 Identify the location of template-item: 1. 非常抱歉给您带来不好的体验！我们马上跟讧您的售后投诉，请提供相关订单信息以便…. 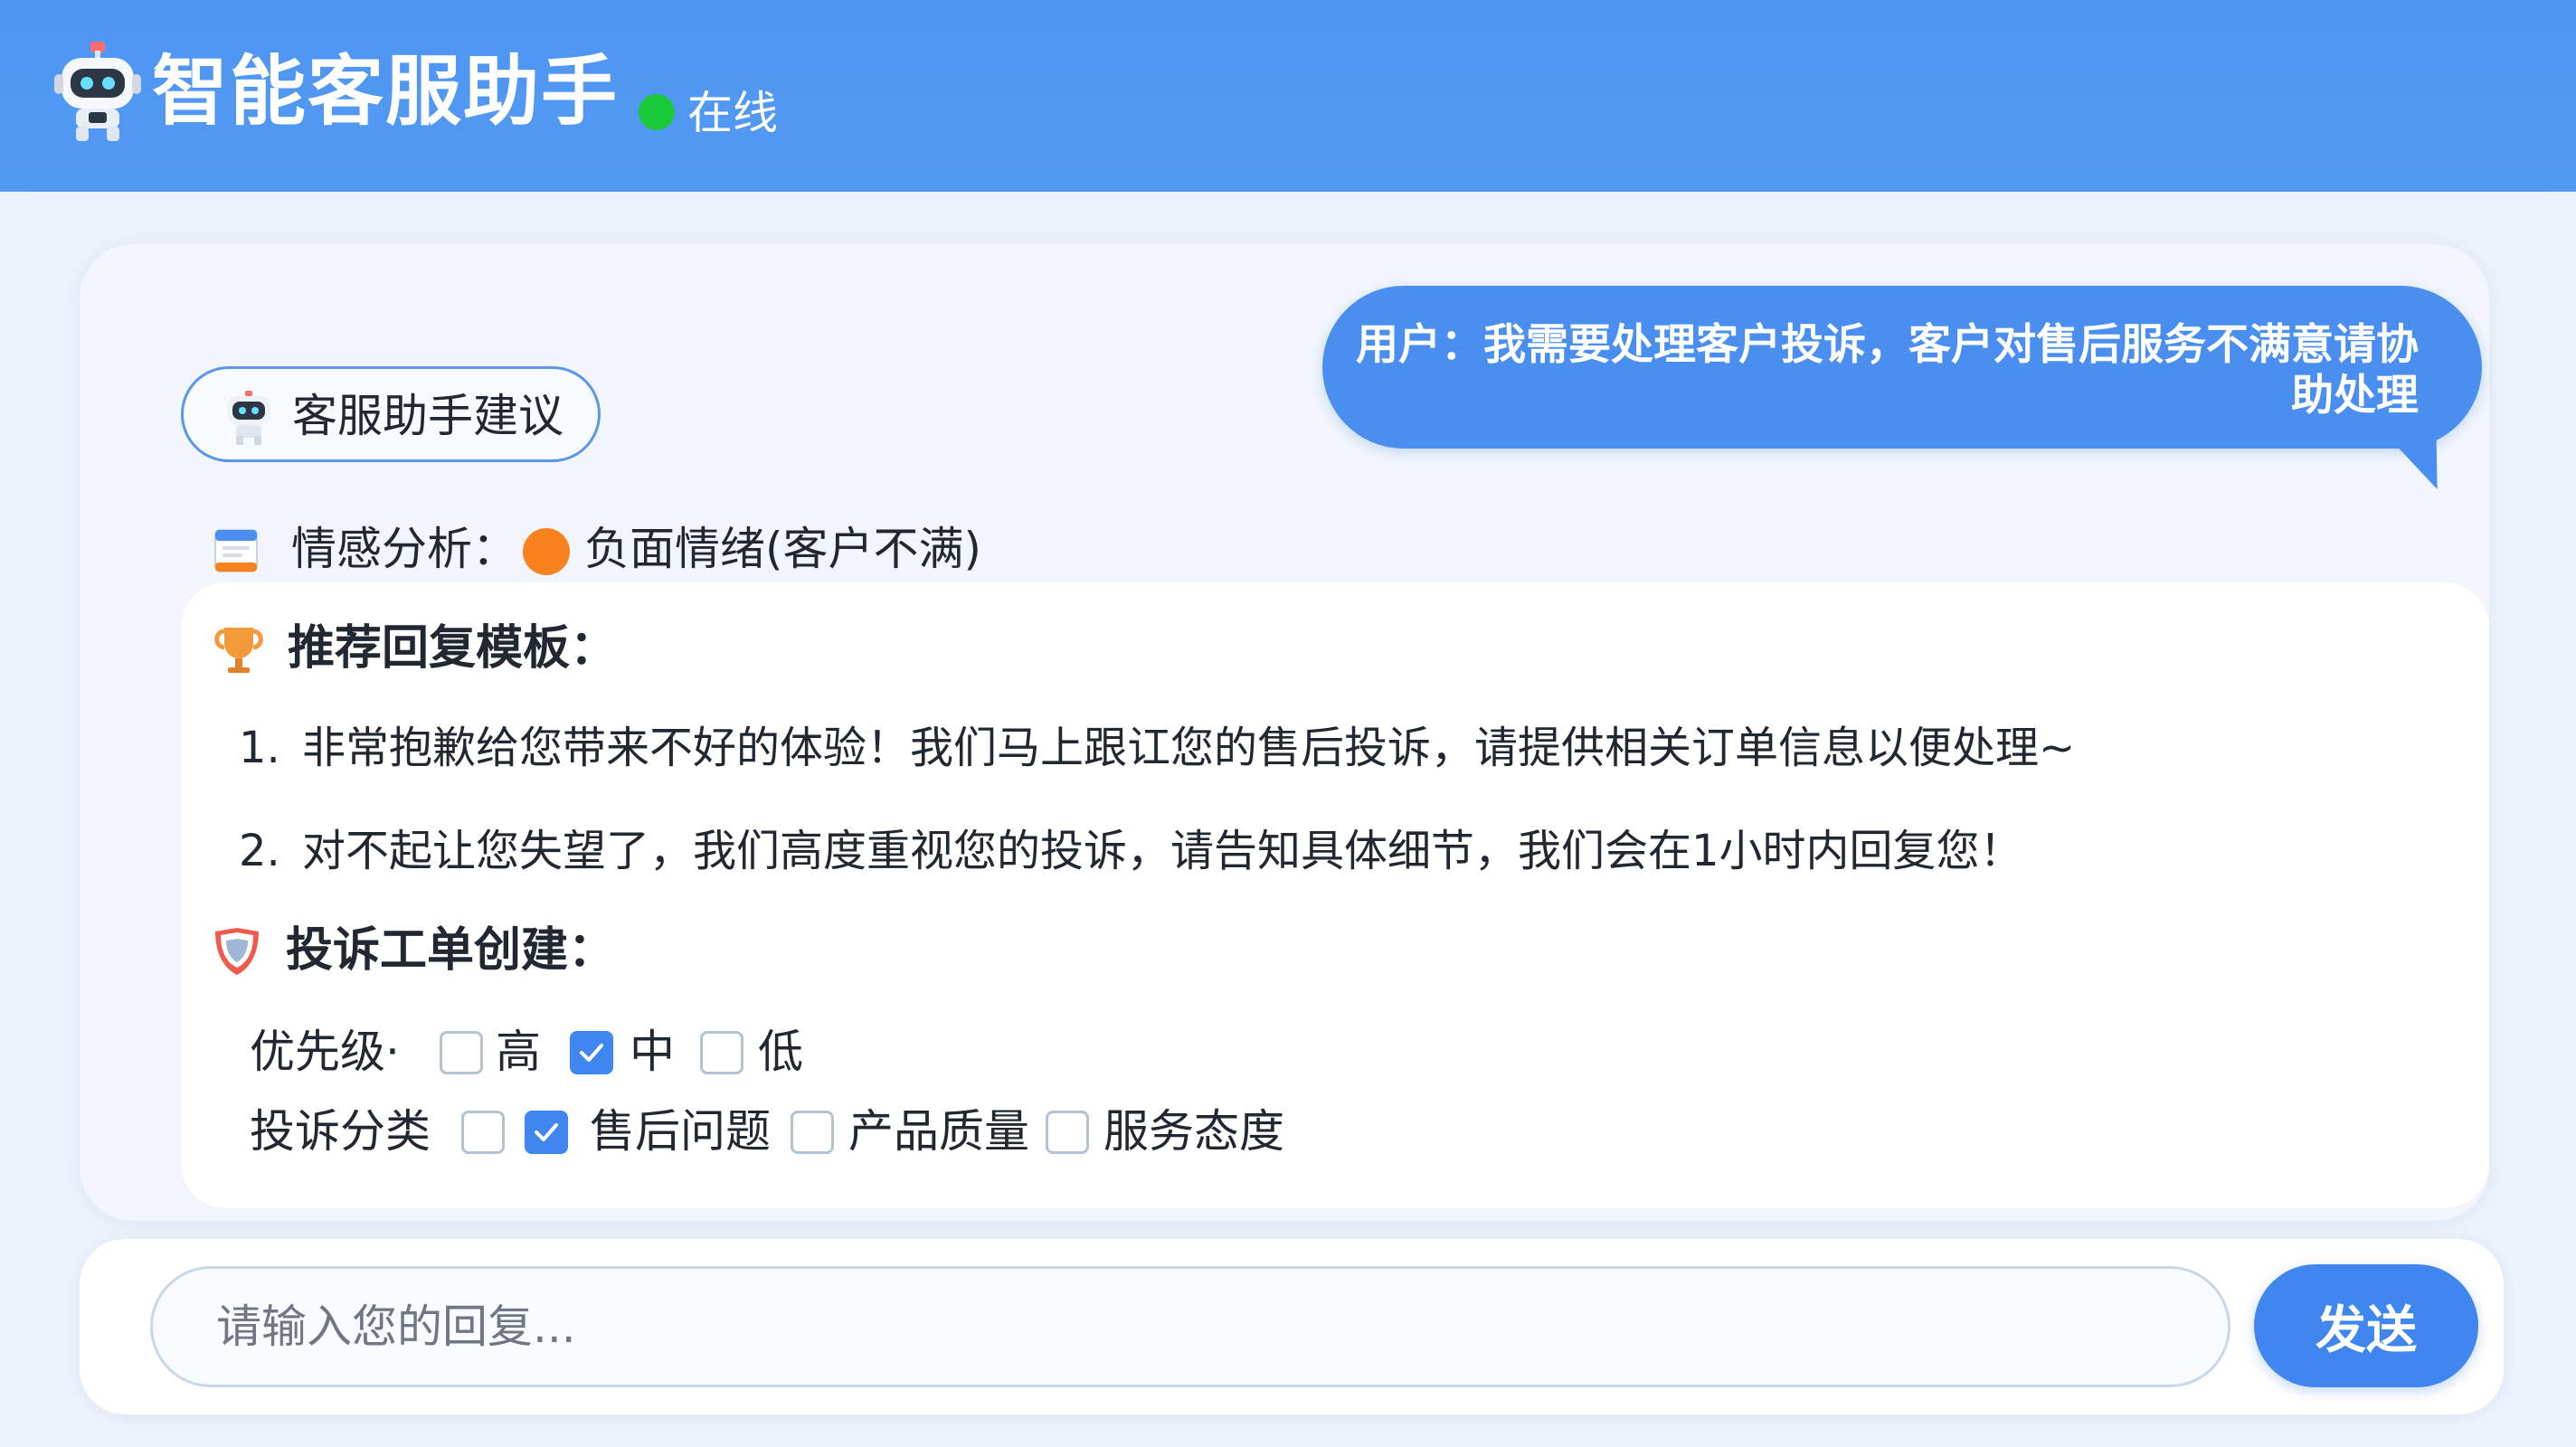
(1157, 748).